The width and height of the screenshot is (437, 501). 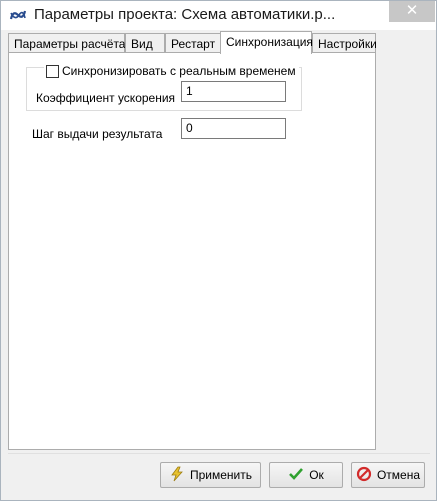 I want to click on tab-restart: Рестарт, so click(x=193, y=43).